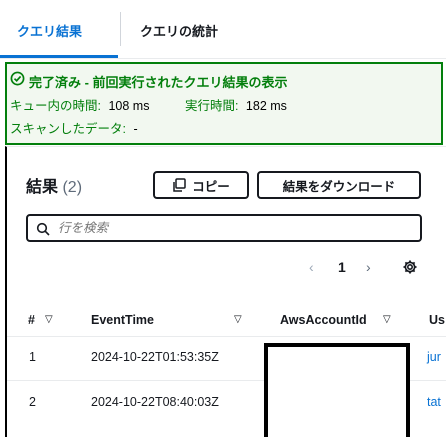 This screenshot has height=437, width=446. Describe the element at coordinates (211, 186) in the screenshot. I see `copy-button-label: コピー` at that location.